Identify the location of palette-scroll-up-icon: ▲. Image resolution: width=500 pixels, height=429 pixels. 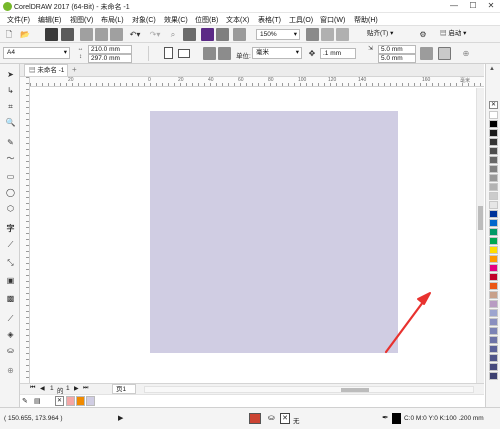
(492, 69).